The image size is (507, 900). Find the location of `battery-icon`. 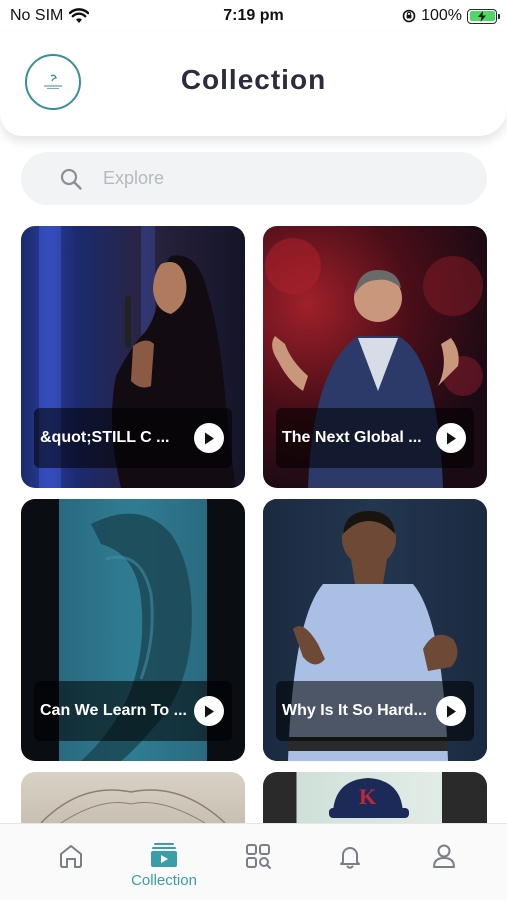

battery-icon is located at coordinates (483, 16).